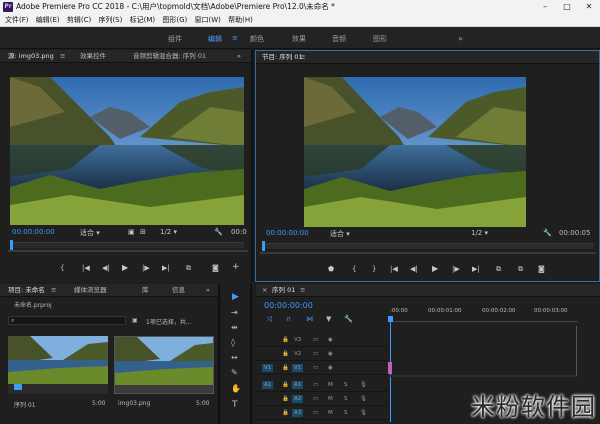 The image size is (600, 424). Describe the element at coordinates (394, 269) in the screenshot. I see `program-go-to-in-icon: |◀` at that location.